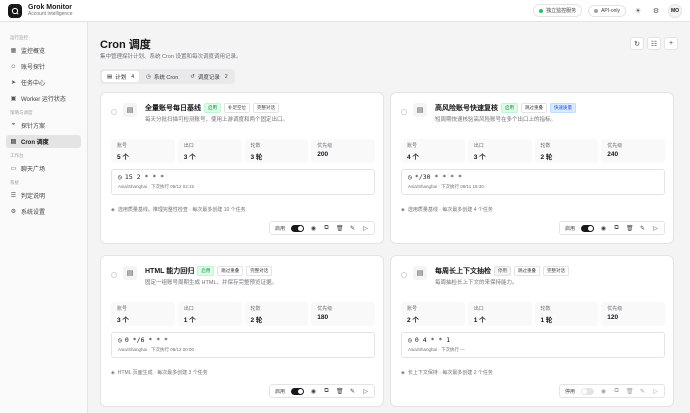 Image resolution: width=690 pixels, height=413 pixels. What do you see at coordinates (13, 83) in the screenshot?
I see `send-icon: ➤` at bounding box center [13, 83].